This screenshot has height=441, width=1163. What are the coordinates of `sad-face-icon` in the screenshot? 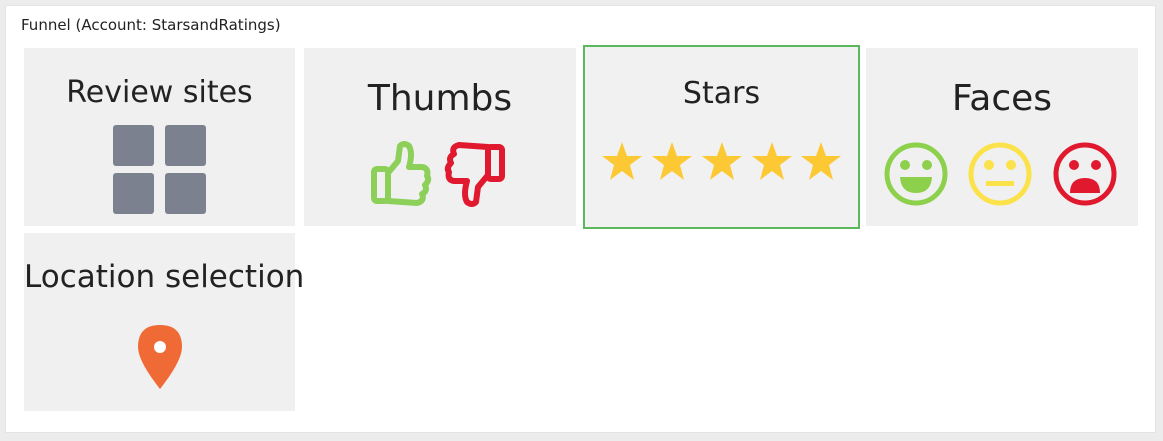 It's located at (1085, 174).